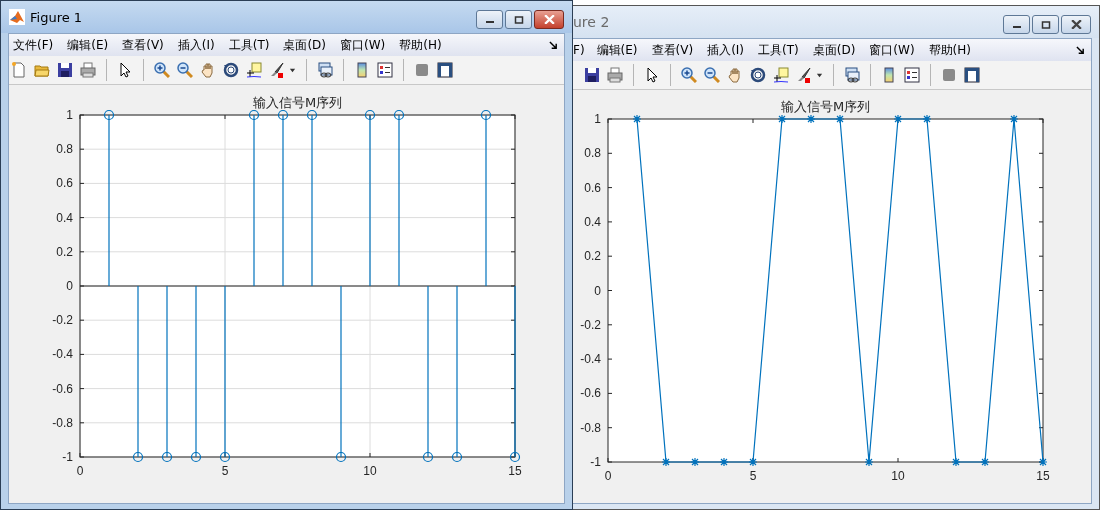 This screenshot has height=514, width=1109. I want to click on app-icon, so click(17, 17).